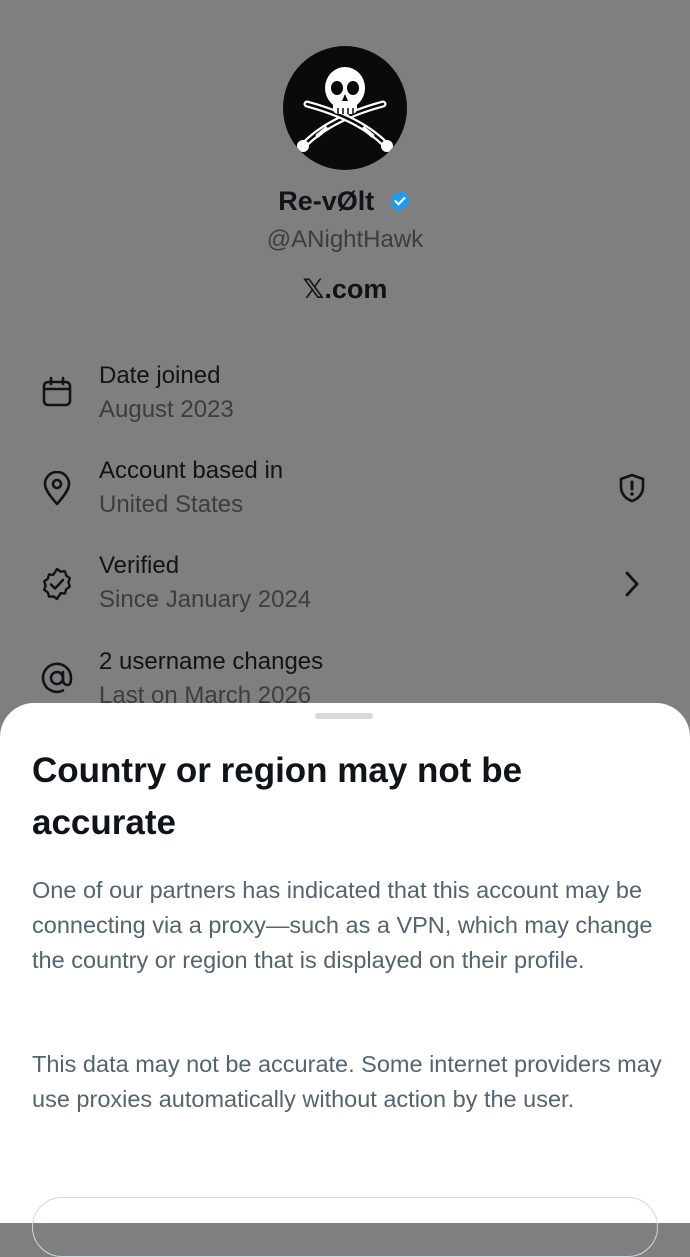 The width and height of the screenshot is (690, 1257). I want to click on avatar, so click(345, 108).